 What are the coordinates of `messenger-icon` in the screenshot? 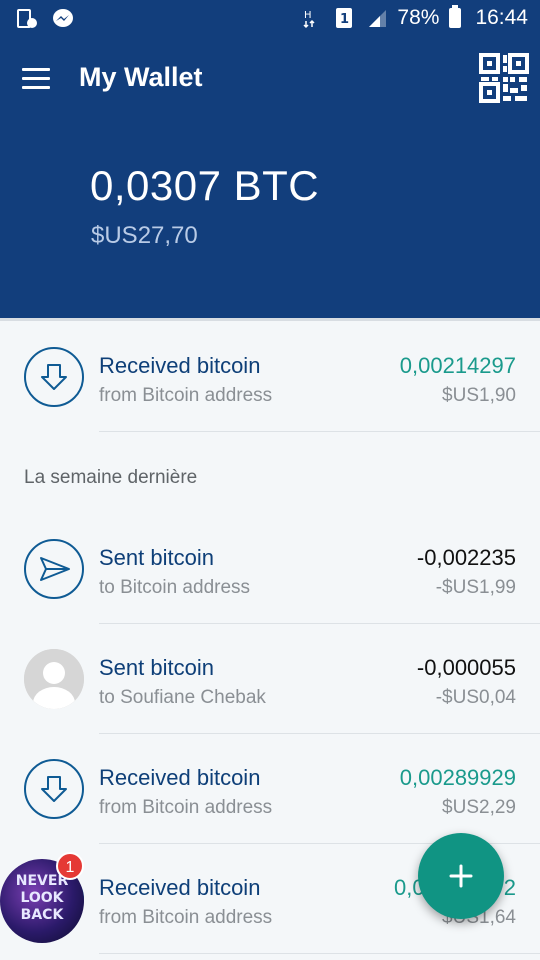 It's located at (63, 19).